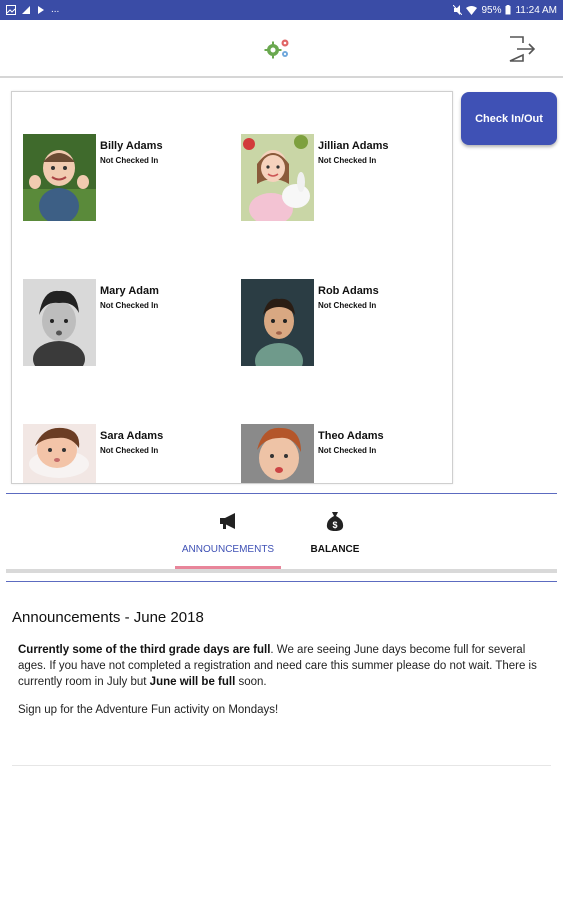 This screenshot has width=563, height=900. I want to click on child-card: Sara Adams Not Checked In, so click(123, 453).